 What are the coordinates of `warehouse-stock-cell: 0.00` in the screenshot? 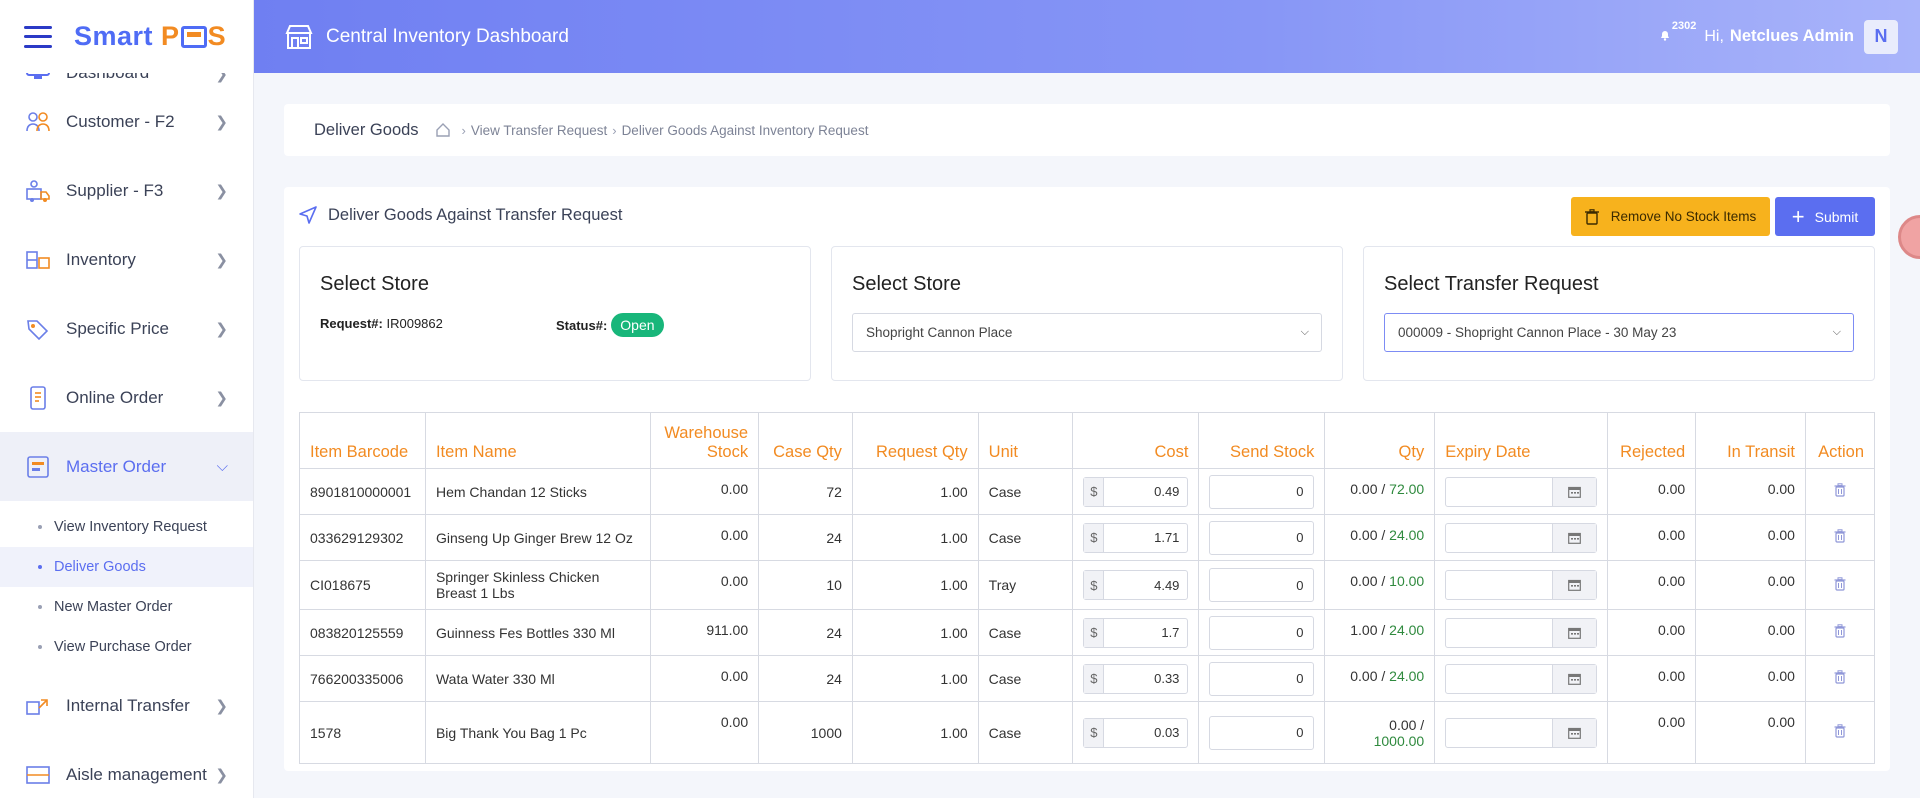 It's located at (705, 585).